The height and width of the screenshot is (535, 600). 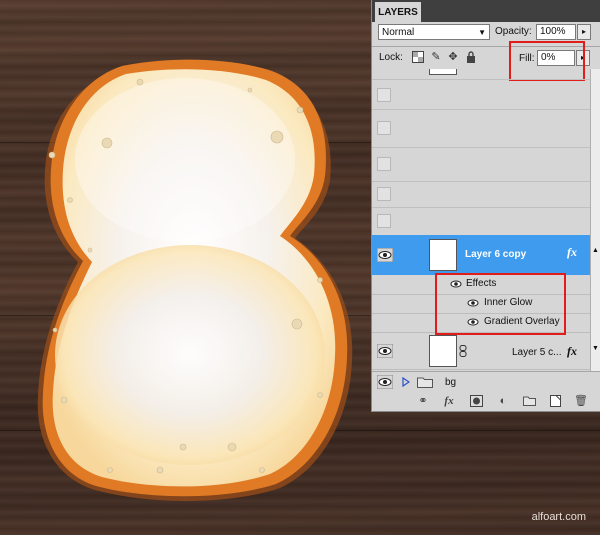 I want to click on opacity-input: 100%, so click(x=556, y=32).